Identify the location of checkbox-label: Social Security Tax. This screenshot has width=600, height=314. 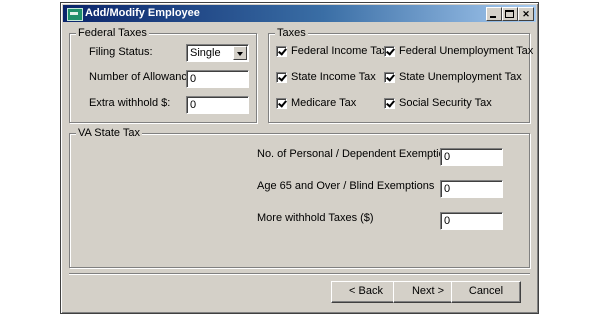
(445, 103).